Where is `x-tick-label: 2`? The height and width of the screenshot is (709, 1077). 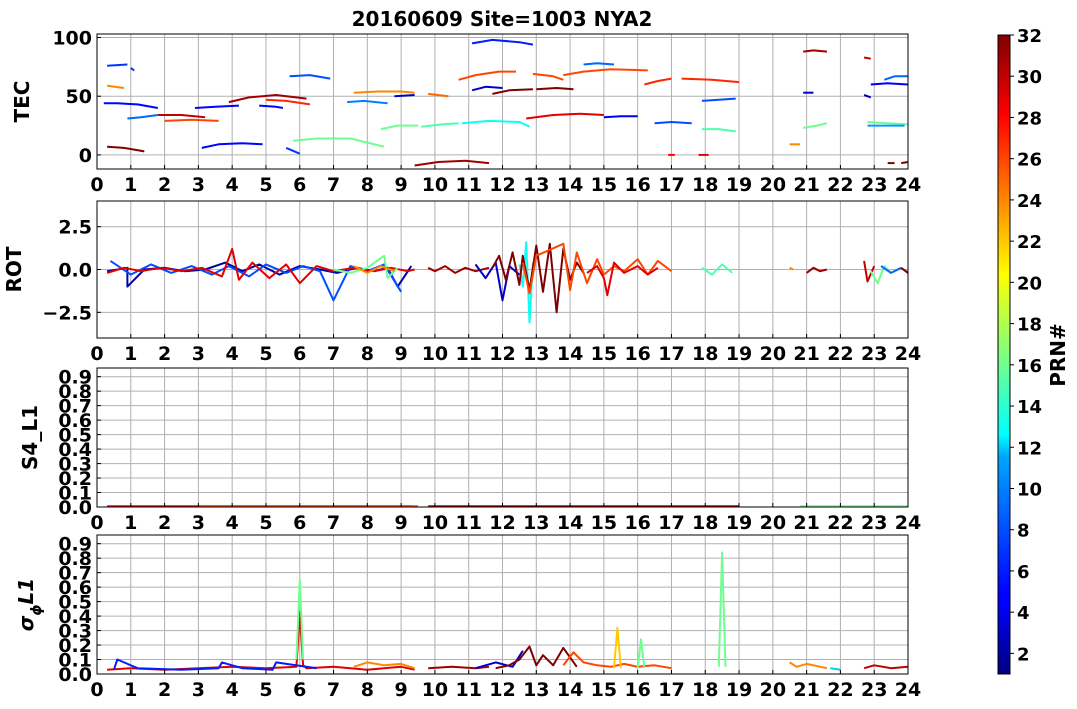
x-tick-label: 2 is located at coordinates (164, 523).